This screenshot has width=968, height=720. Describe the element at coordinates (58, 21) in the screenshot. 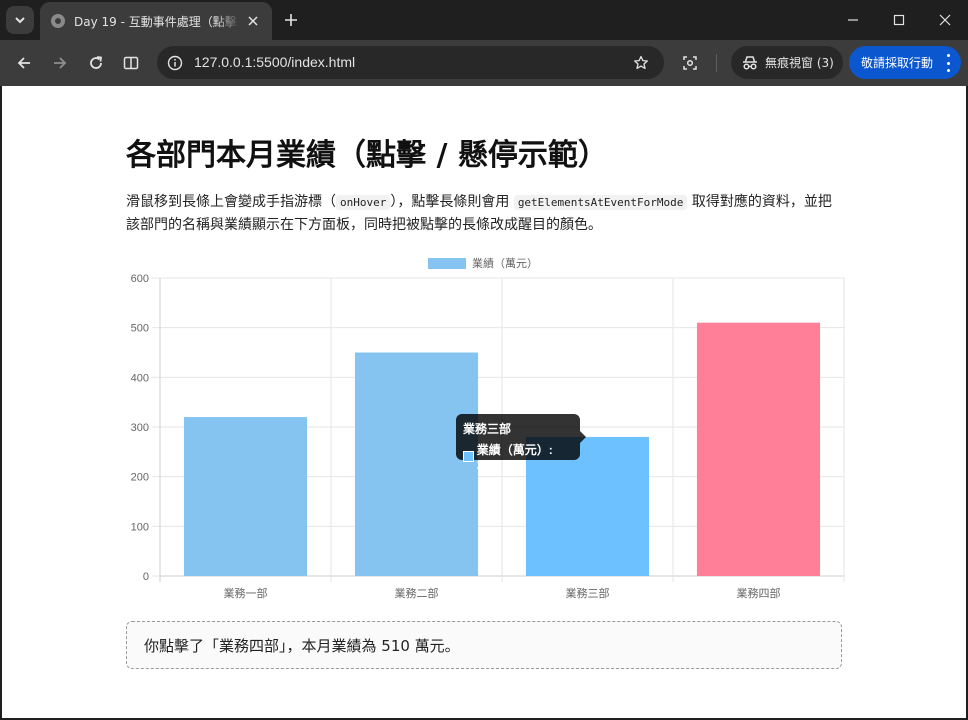

I see `globe-icon` at that location.